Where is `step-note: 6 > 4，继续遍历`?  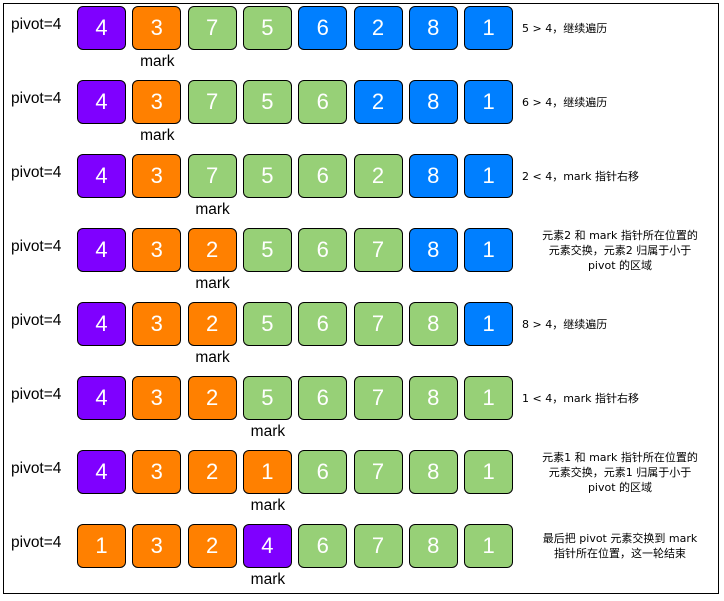 step-note: 6 > 4，继续遍历 is located at coordinates (620, 102).